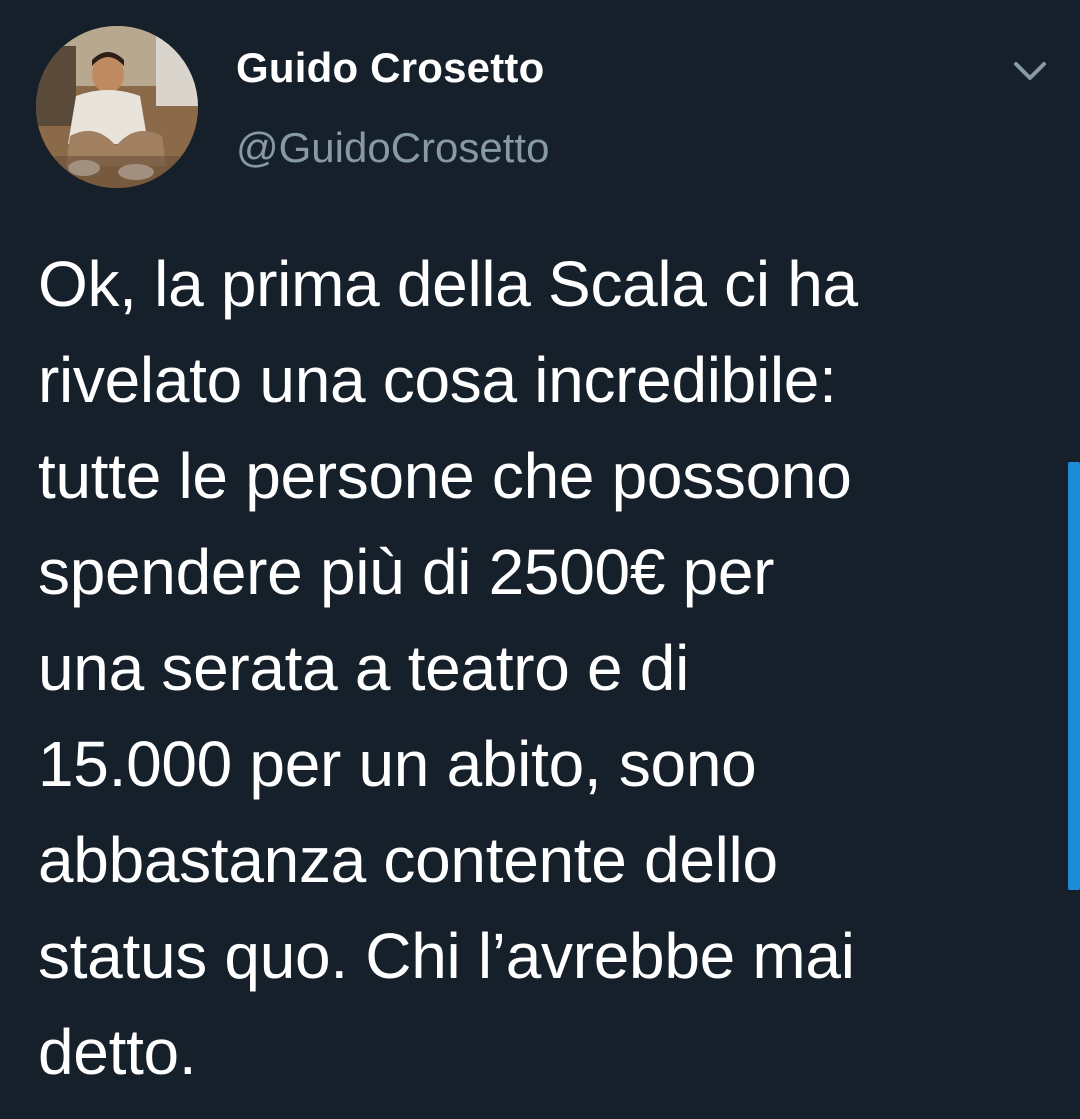 This screenshot has width=1080, height=1119. I want to click on tweet-text-line: una serata a teatro e di, so click(364, 668).